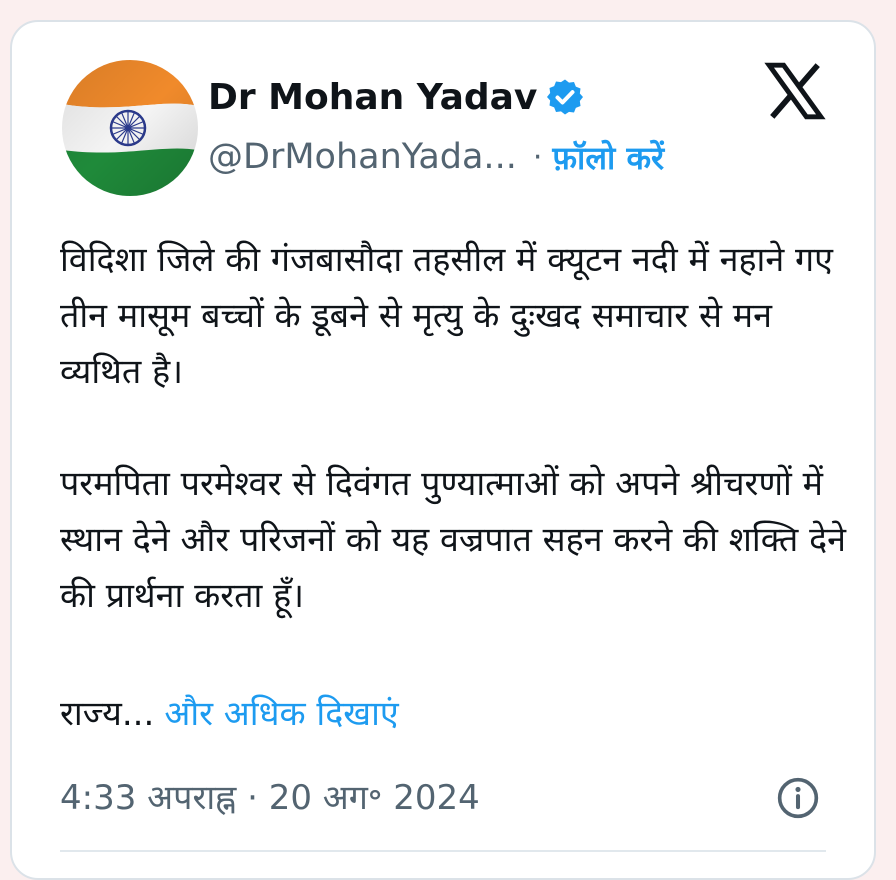  Describe the element at coordinates (281, 714) in the screenshot. I see `show-more-link: और अधिक दिखाएं` at that location.